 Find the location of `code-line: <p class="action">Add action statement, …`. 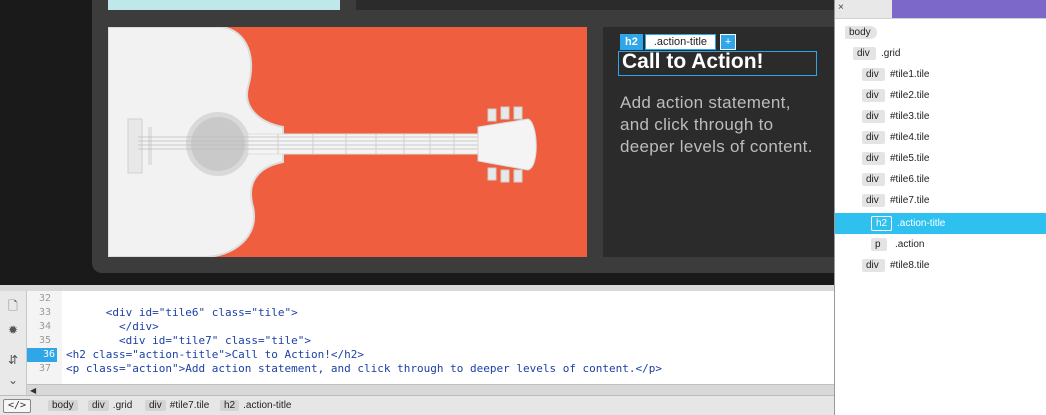

code-line: <p class="action">Add action statement, … is located at coordinates (364, 369).